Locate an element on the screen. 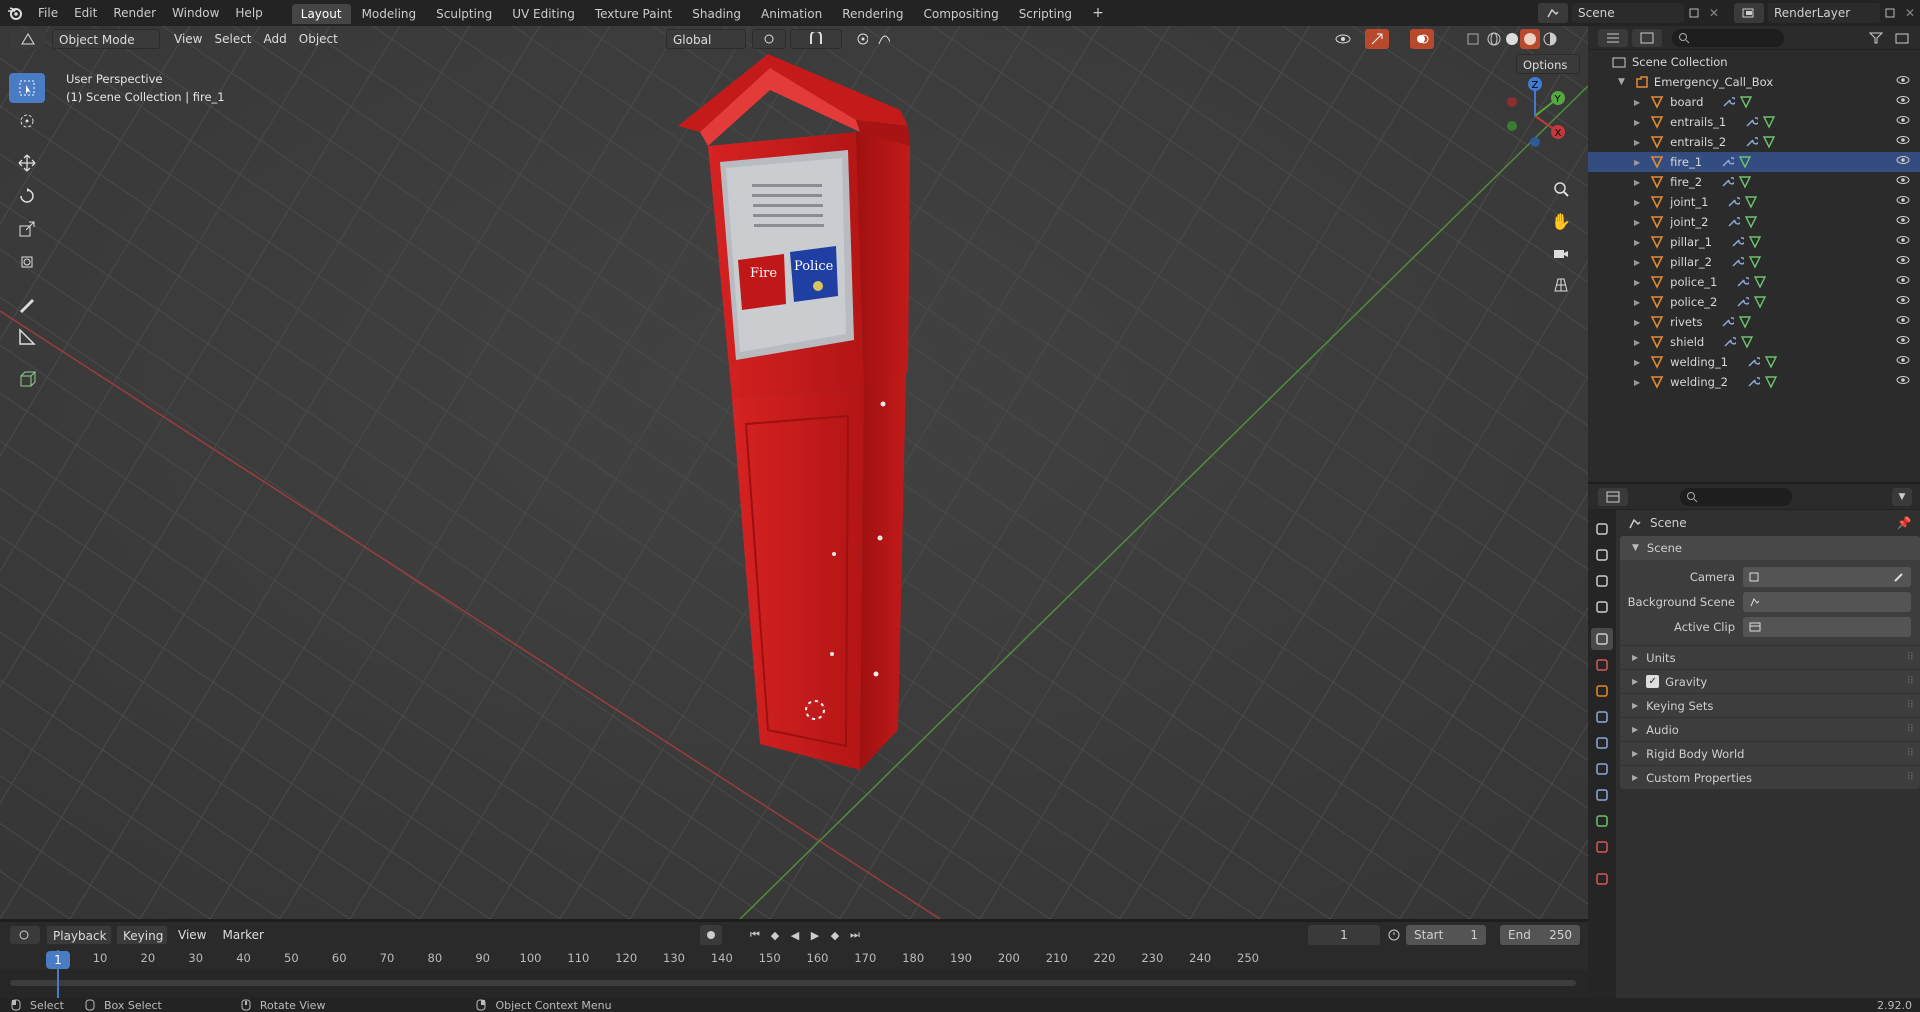  panel-keying-sets: ▶ Keying Sets ⠿ is located at coordinates (1770, 705).